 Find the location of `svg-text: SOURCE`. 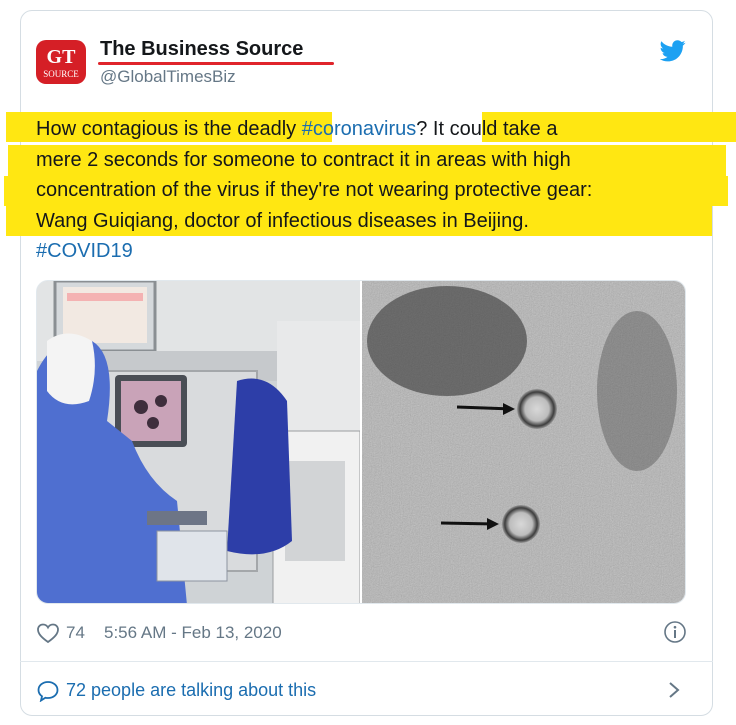

svg-text: SOURCE is located at coordinates (61, 74).